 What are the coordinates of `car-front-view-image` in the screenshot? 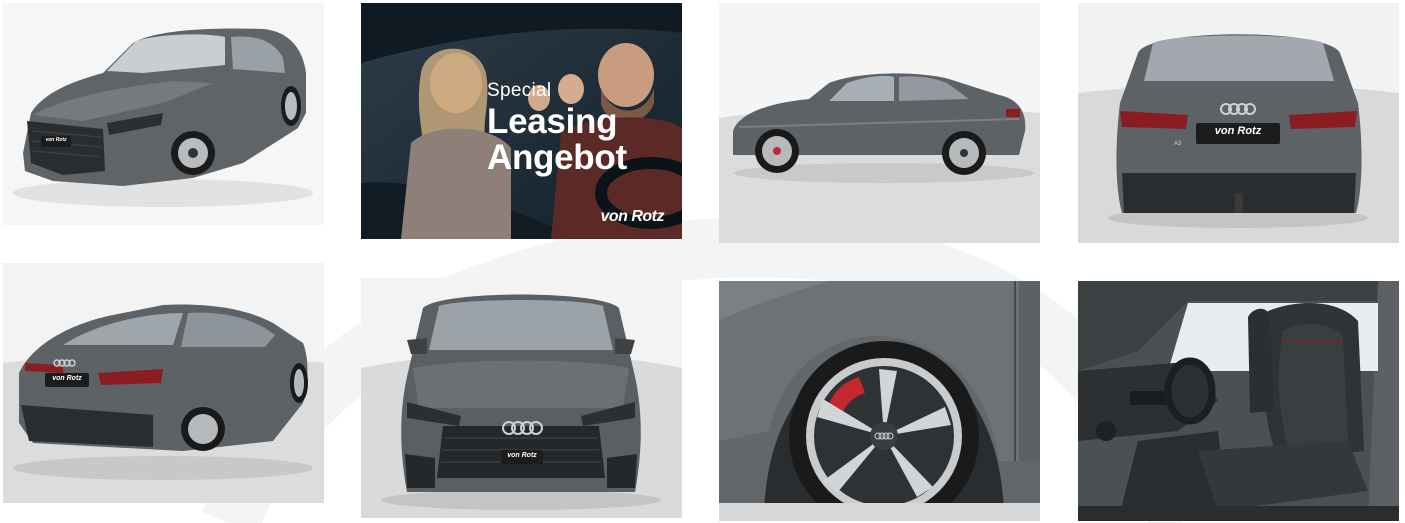 It's located at (521, 398).